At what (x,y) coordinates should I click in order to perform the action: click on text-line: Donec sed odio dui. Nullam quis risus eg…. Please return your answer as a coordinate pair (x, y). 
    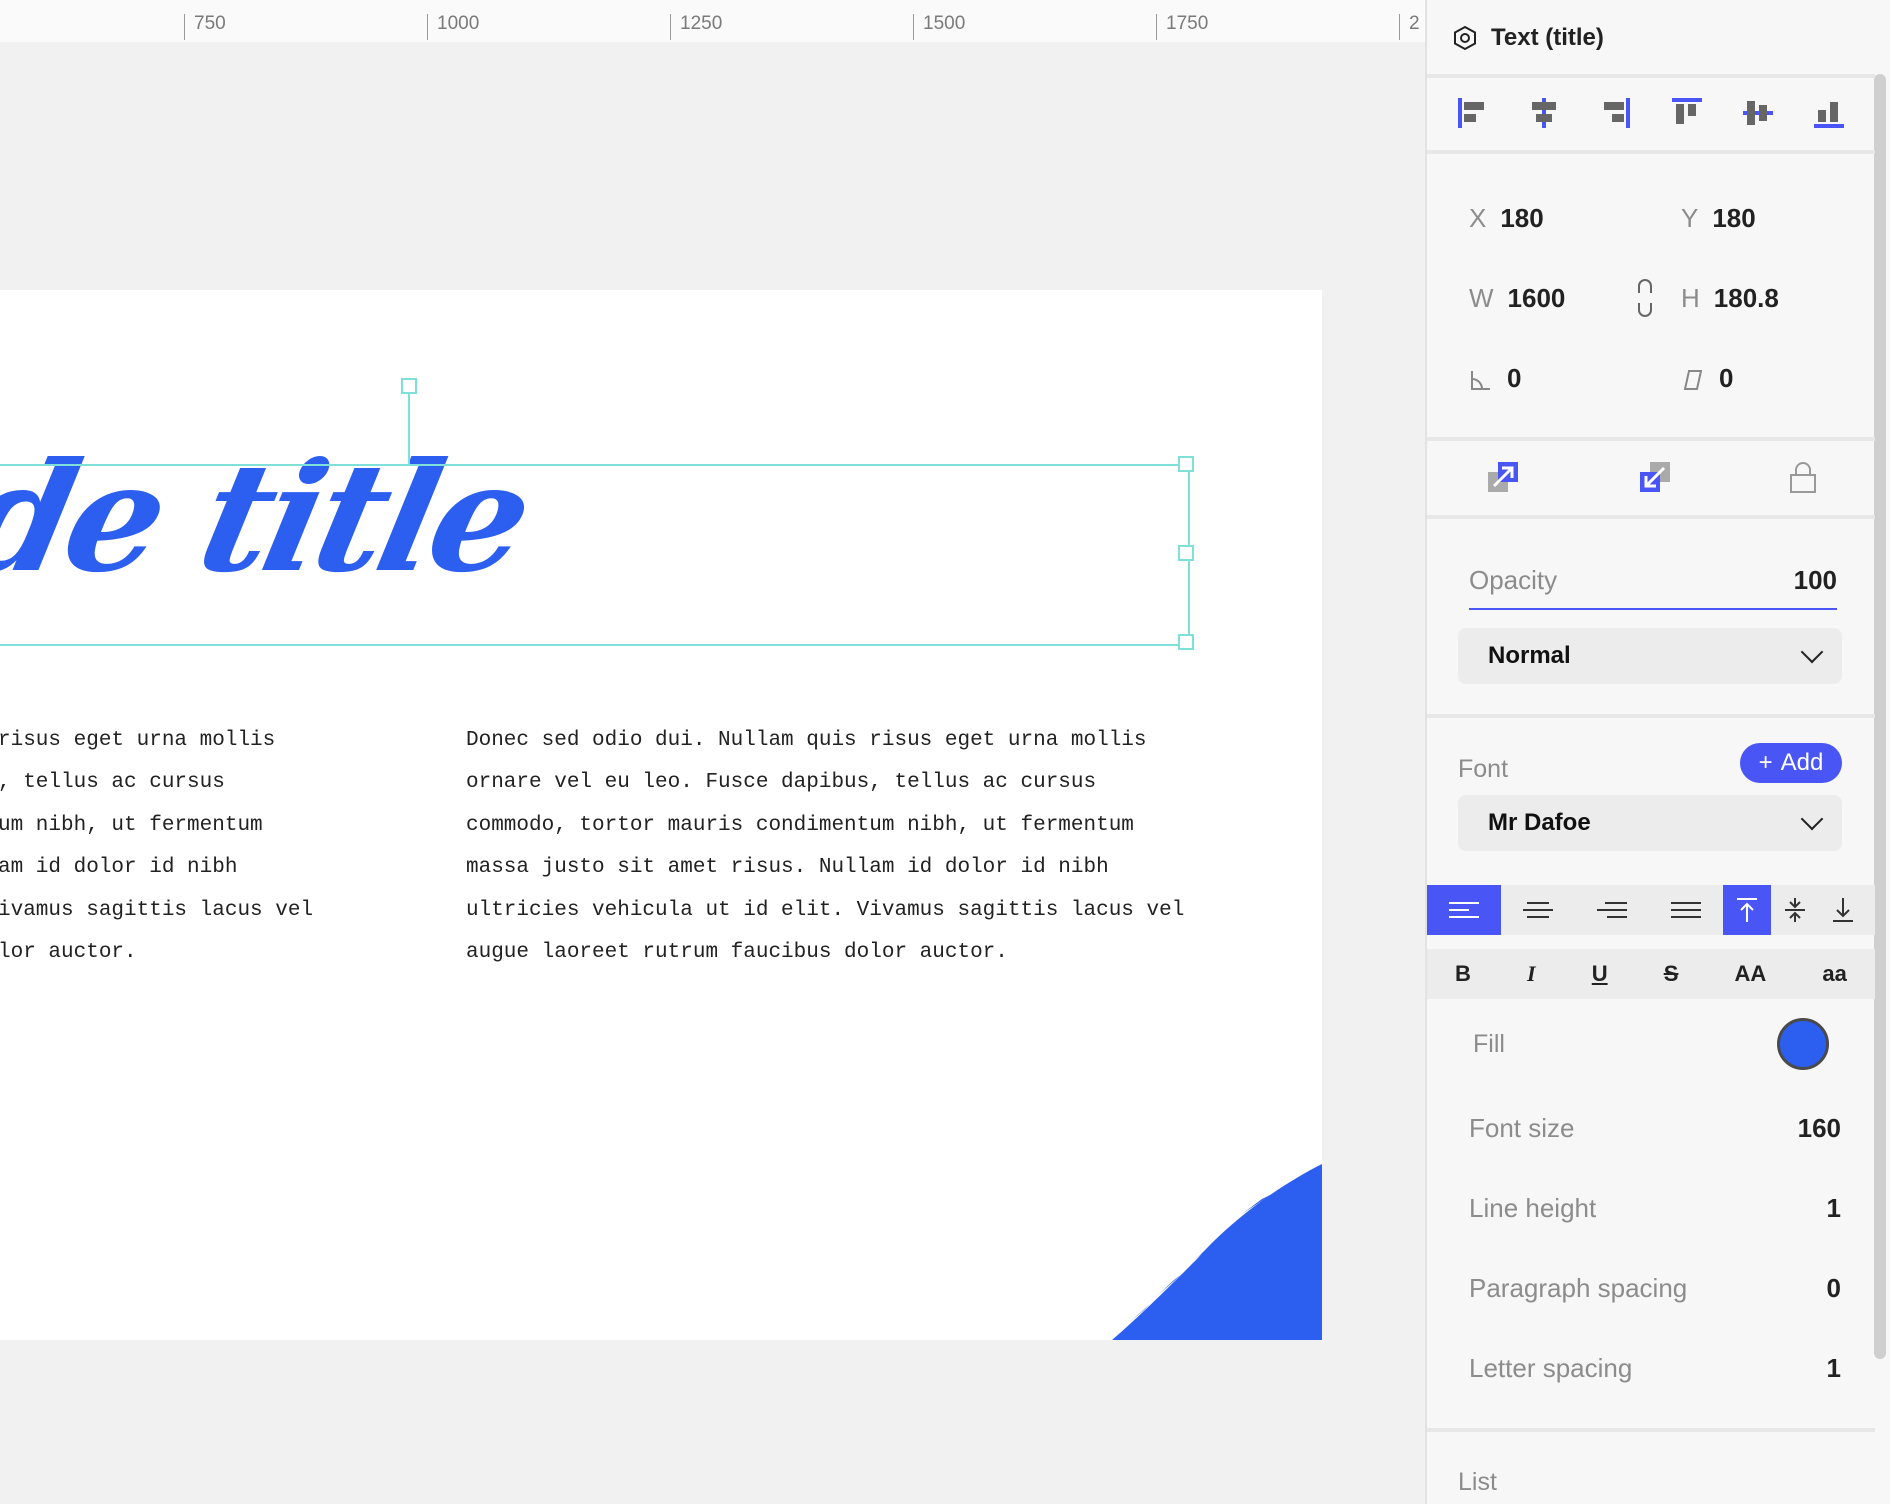
    Looking at the image, I should click on (806, 740).